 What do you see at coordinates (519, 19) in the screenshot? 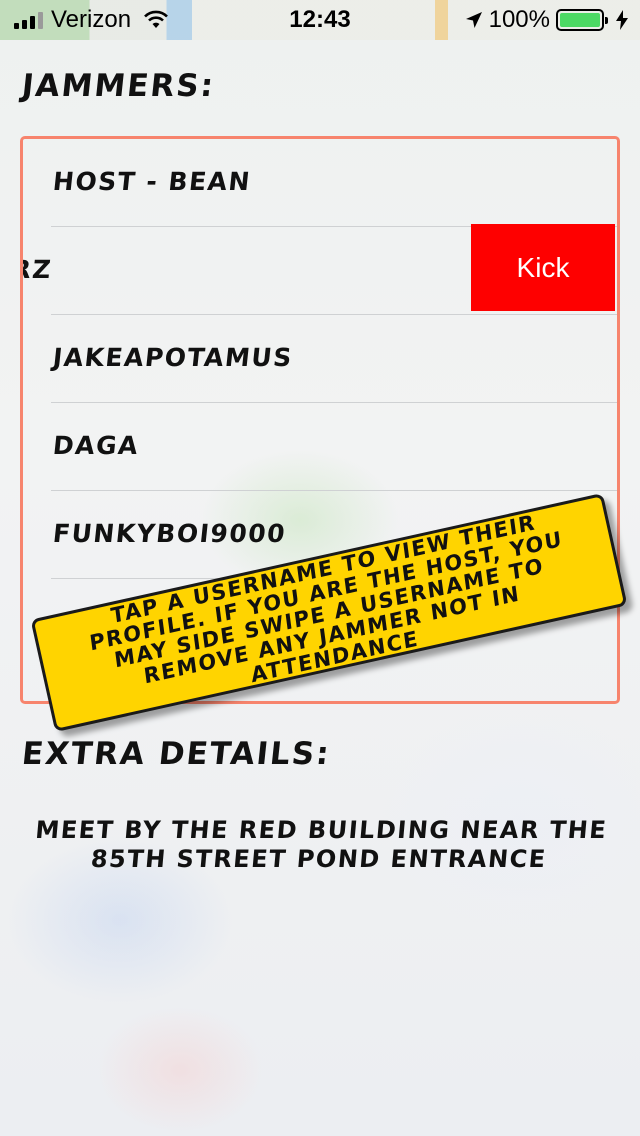
I see `battery-percent: 100%` at bounding box center [519, 19].